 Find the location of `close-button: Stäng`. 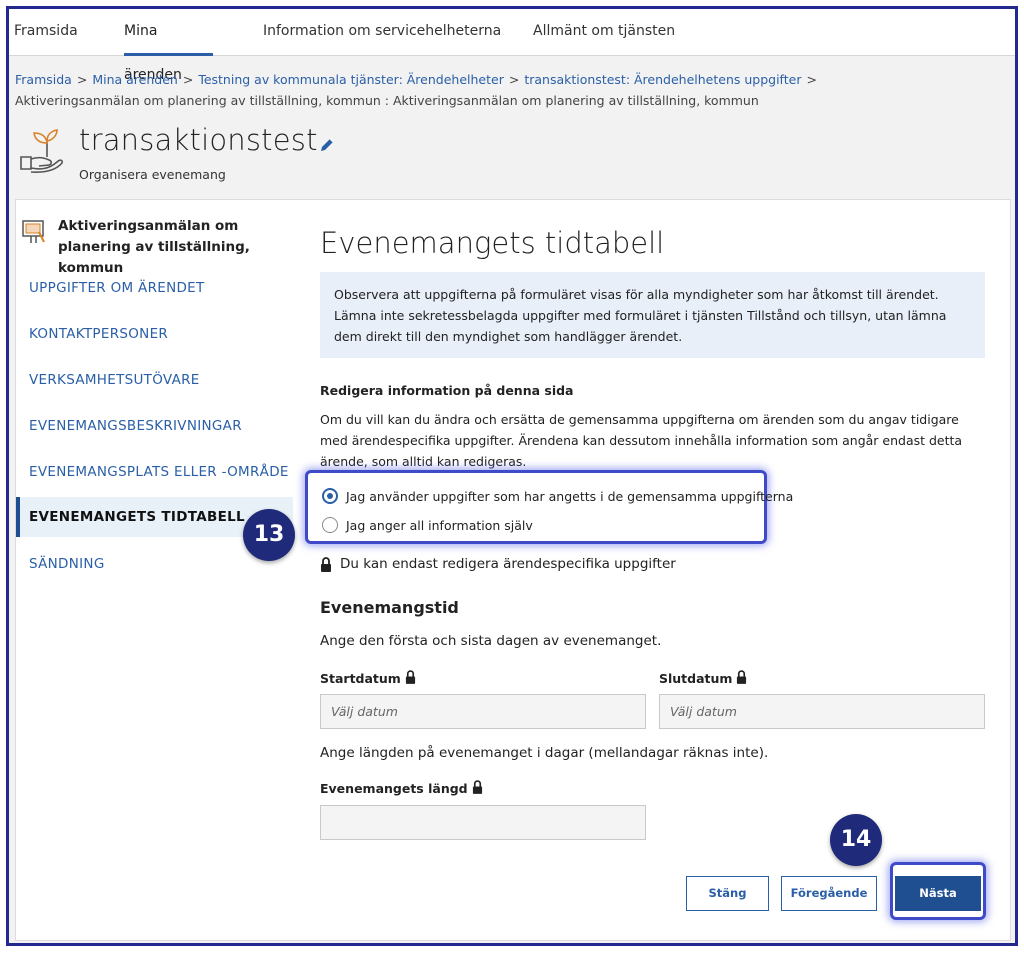

close-button: Stäng is located at coordinates (727, 893).